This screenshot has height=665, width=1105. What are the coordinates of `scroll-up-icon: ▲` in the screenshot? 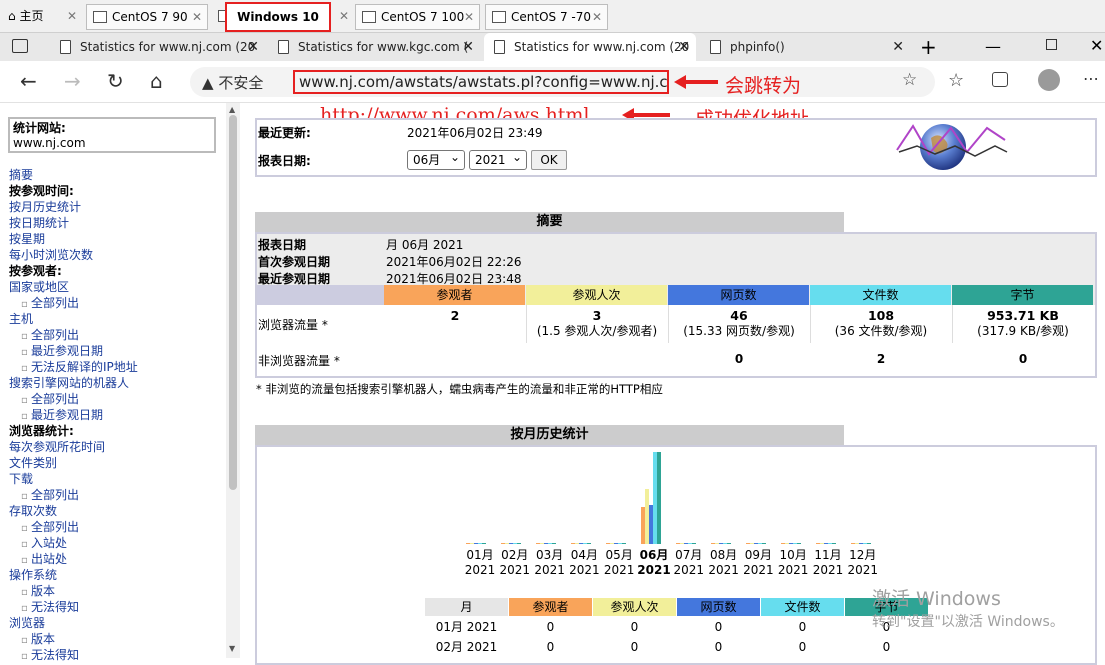 It's located at (232, 109).